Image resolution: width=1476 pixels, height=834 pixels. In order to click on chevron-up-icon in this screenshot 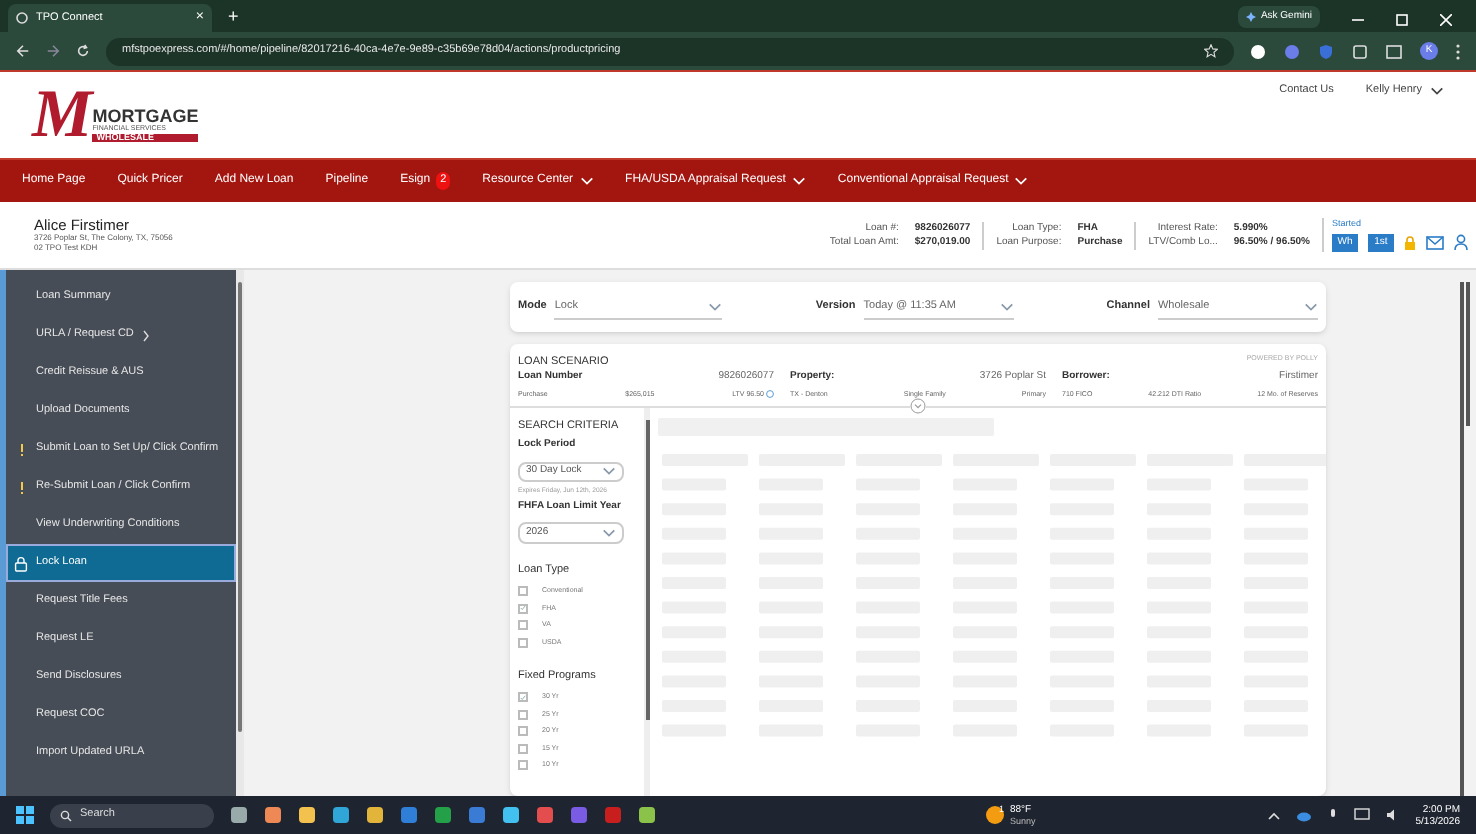, I will do `click(1273, 815)`.